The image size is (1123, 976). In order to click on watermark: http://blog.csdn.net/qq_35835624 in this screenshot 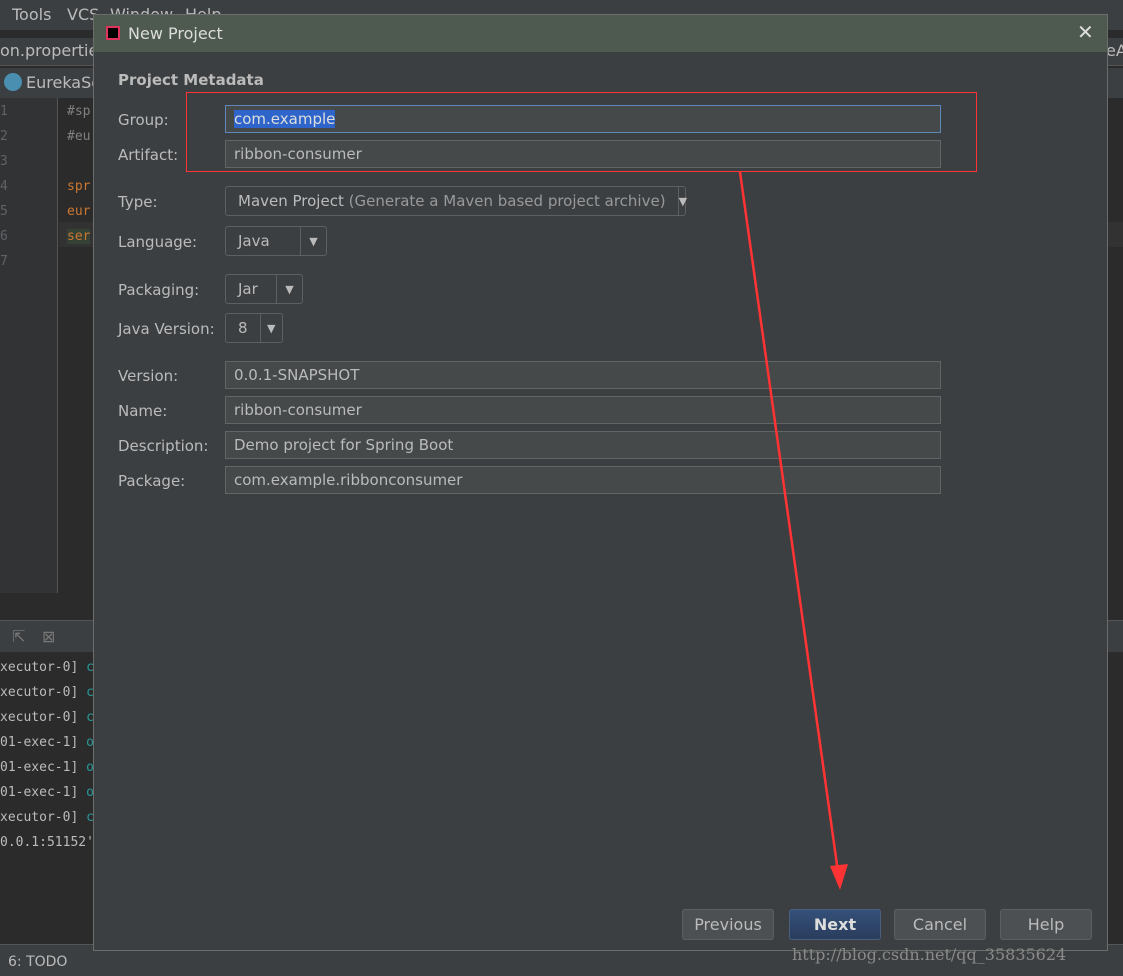, I will do `click(929, 954)`.